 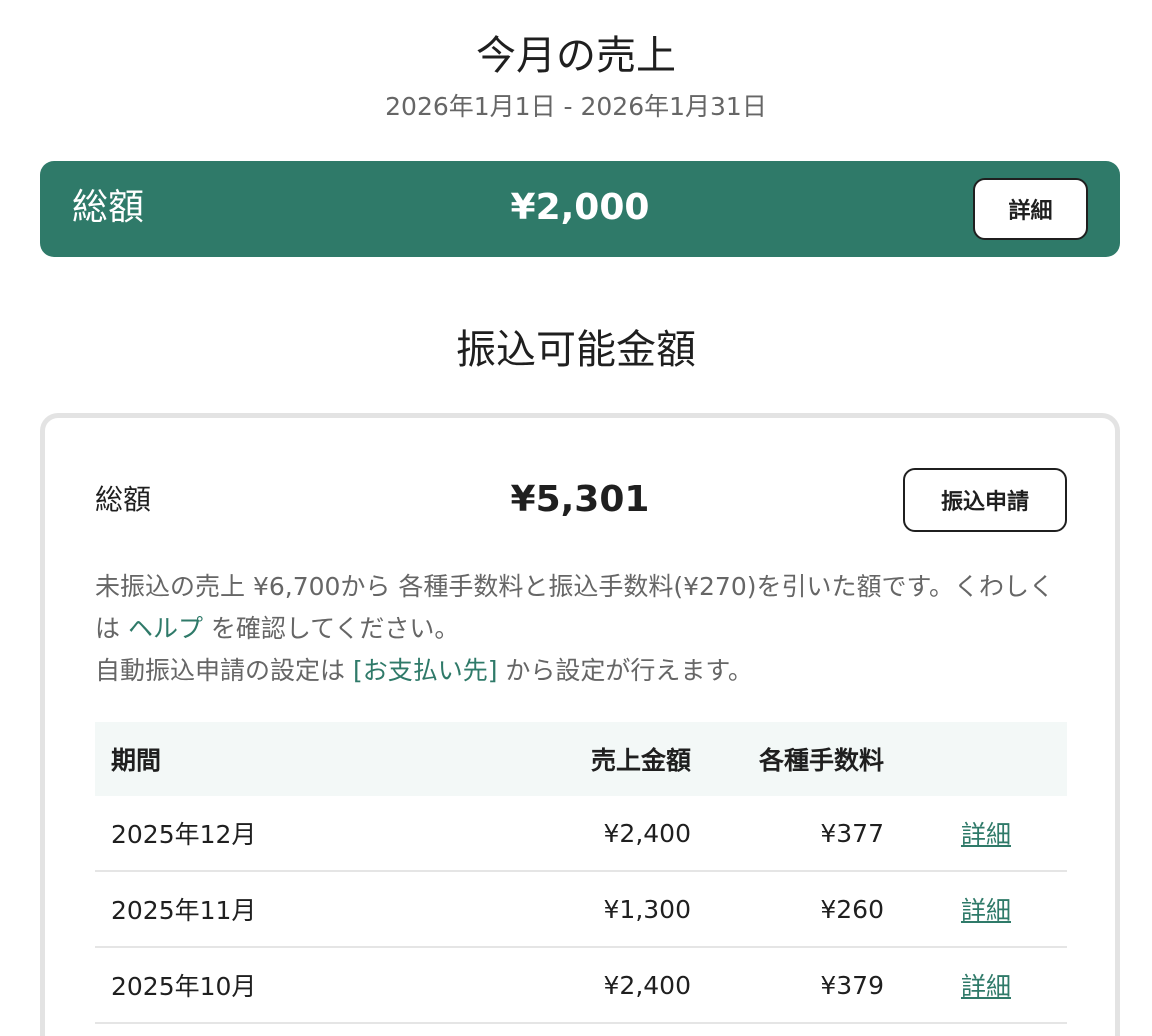 What do you see at coordinates (985, 500) in the screenshot?
I see `transfer-request-button: 振込申請` at bounding box center [985, 500].